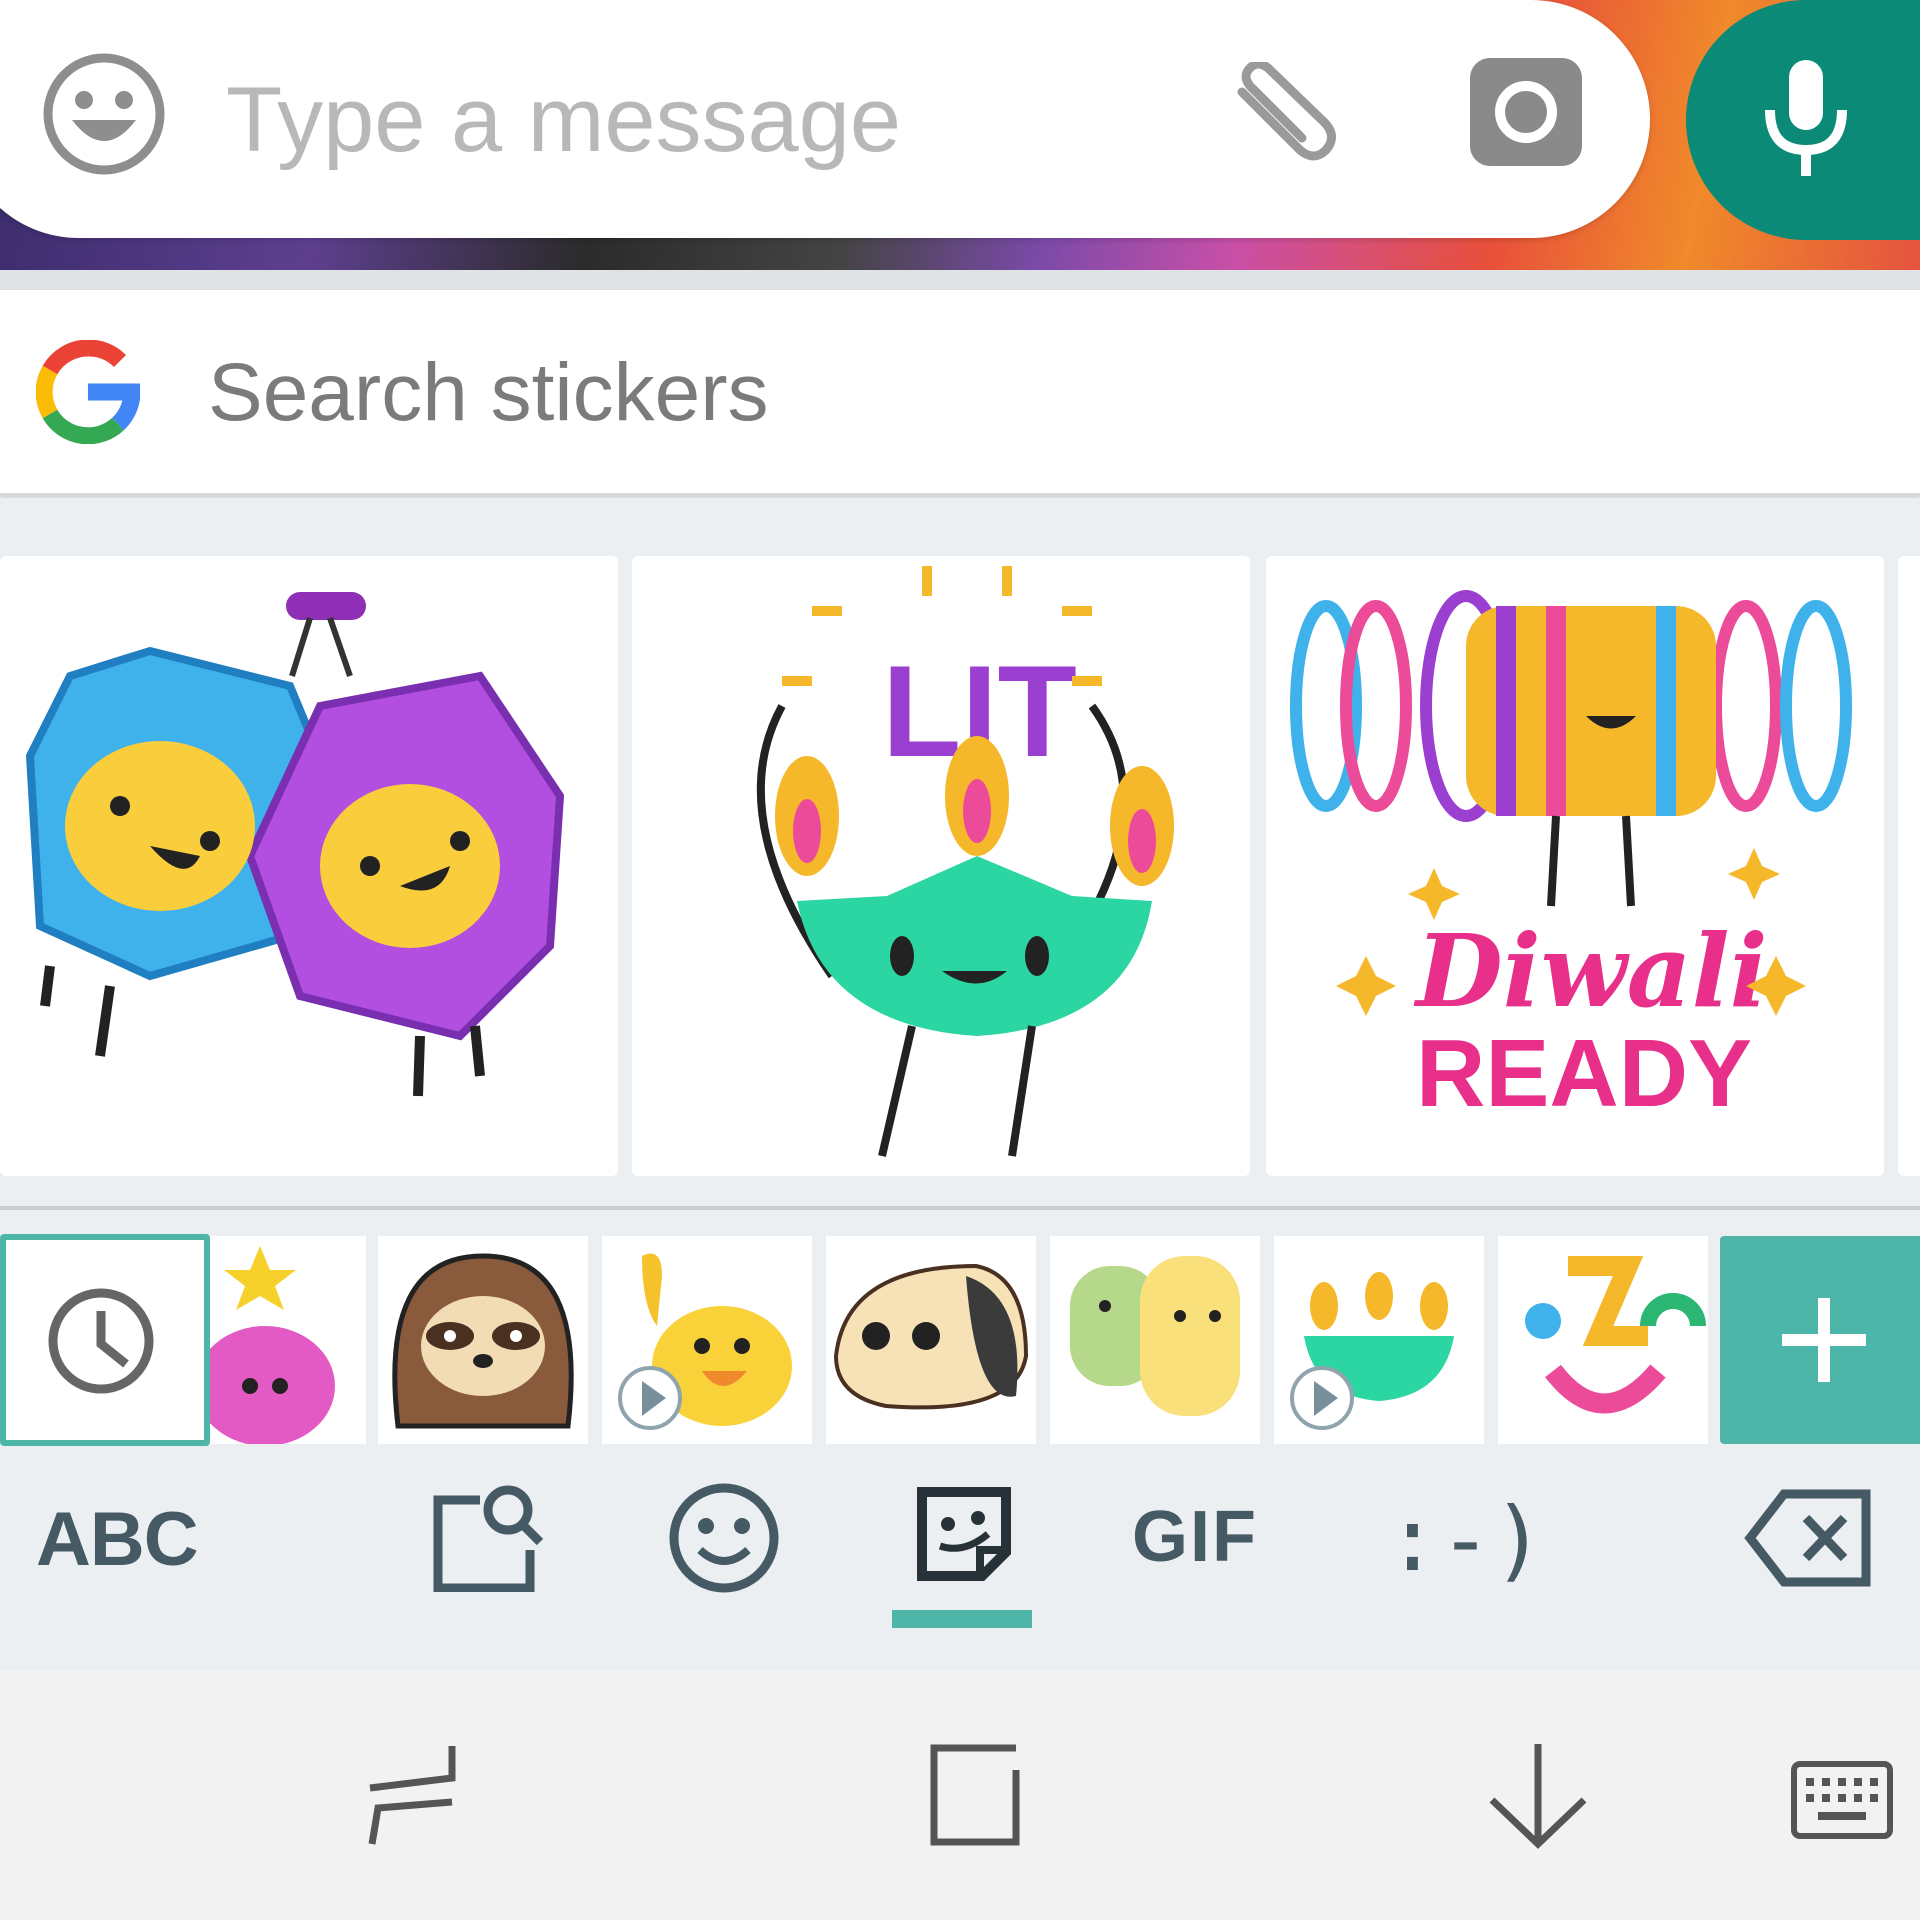 Image resolution: width=1920 pixels, height=1920 pixels. What do you see at coordinates (1195, 1537) in the screenshot?
I see `gif-button: GIF` at bounding box center [1195, 1537].